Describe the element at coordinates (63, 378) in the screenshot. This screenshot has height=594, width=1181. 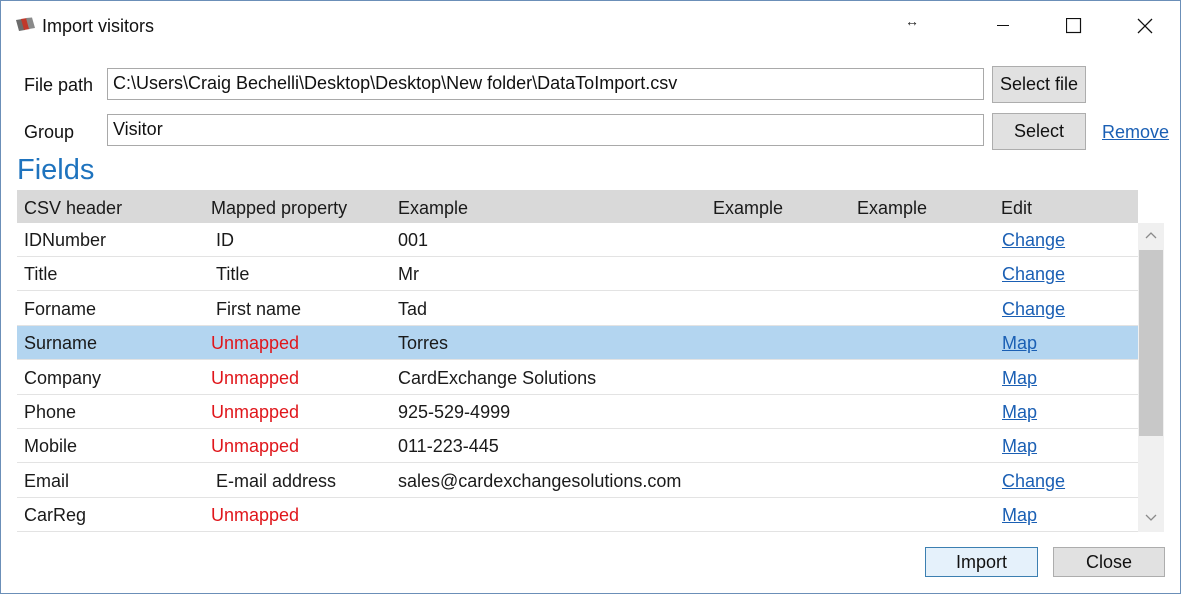
I see `csv-header-cell: Company` at that location.